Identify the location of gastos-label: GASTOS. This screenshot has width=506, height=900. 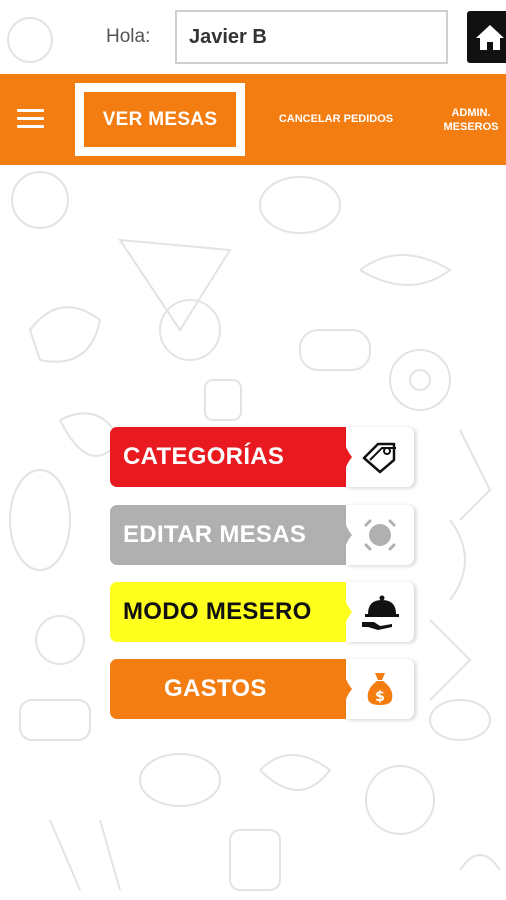
(228, 689).